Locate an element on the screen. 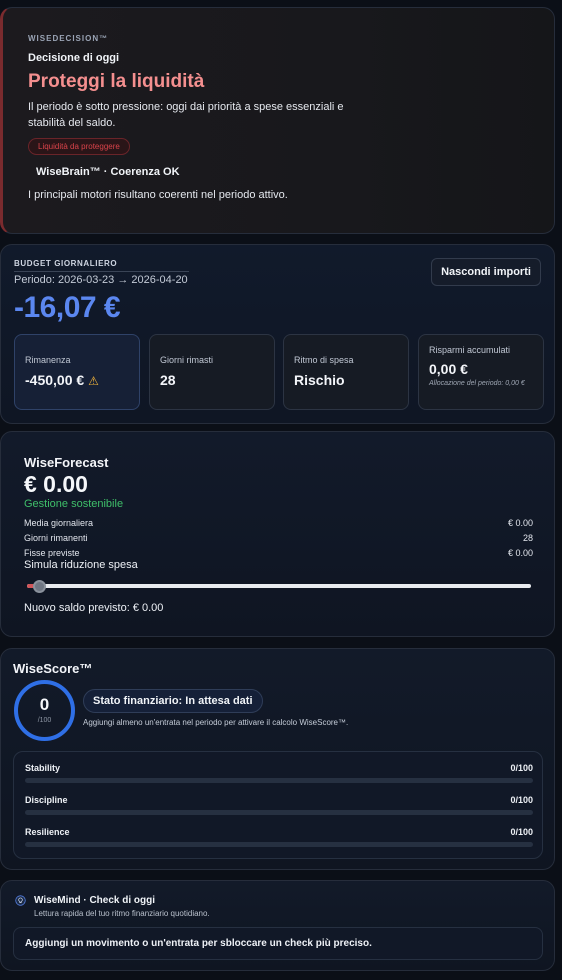  tile-value: Rischio is located at coordinates (319, 380).